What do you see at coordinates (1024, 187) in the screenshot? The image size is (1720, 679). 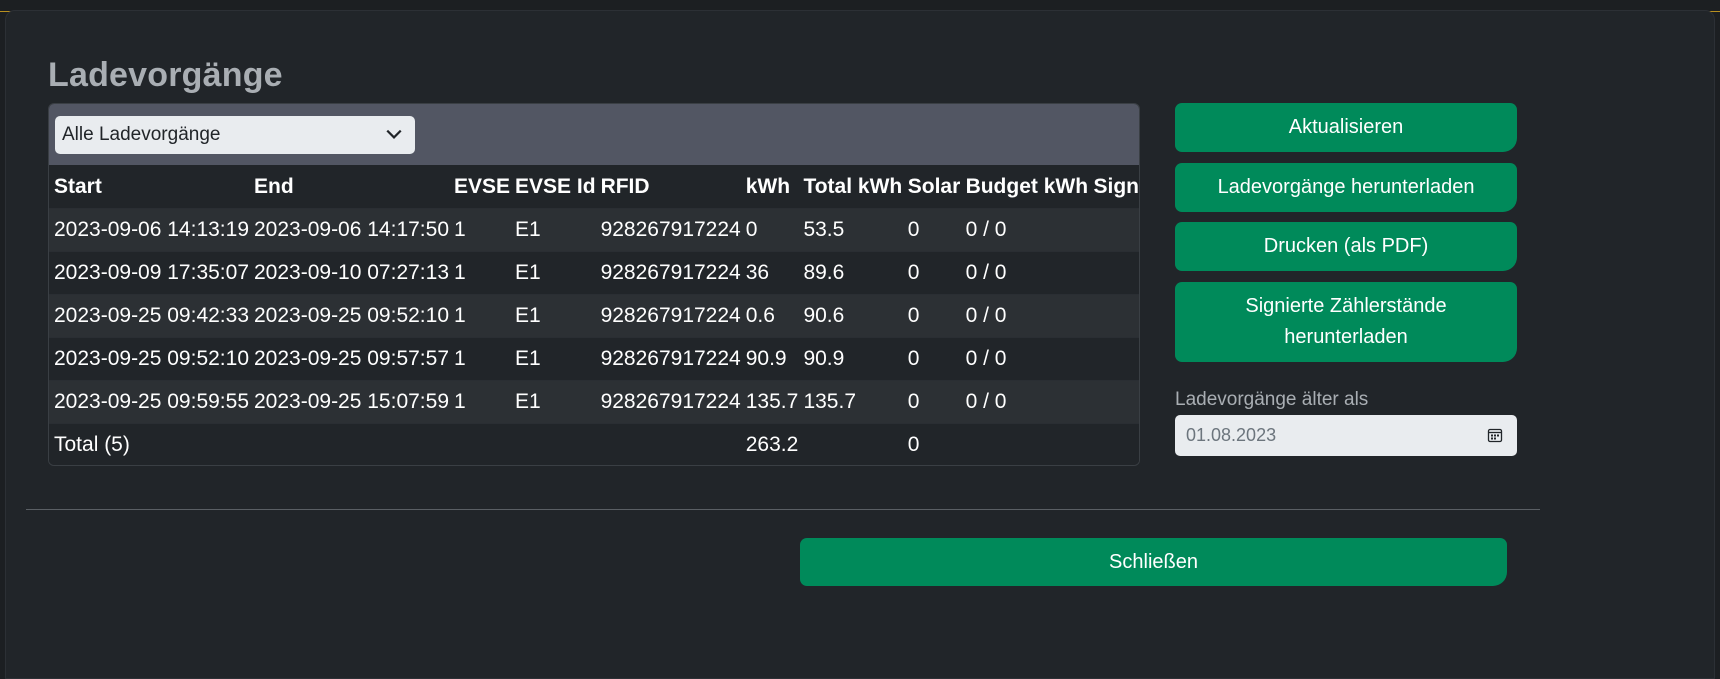 I see `column-header-budget-kwh: Budget kWh` at bounding box center [1024, 187].